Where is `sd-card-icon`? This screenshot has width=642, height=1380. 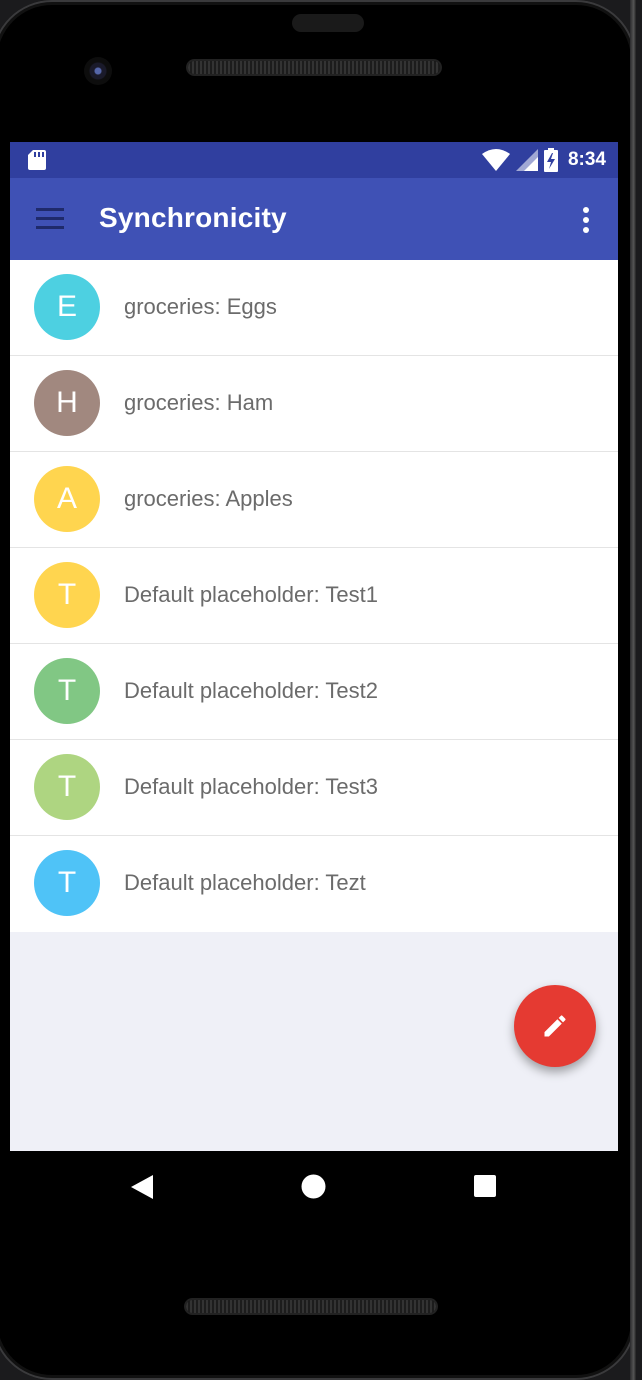
sd-card-icon is located at coordinates (37, 160).